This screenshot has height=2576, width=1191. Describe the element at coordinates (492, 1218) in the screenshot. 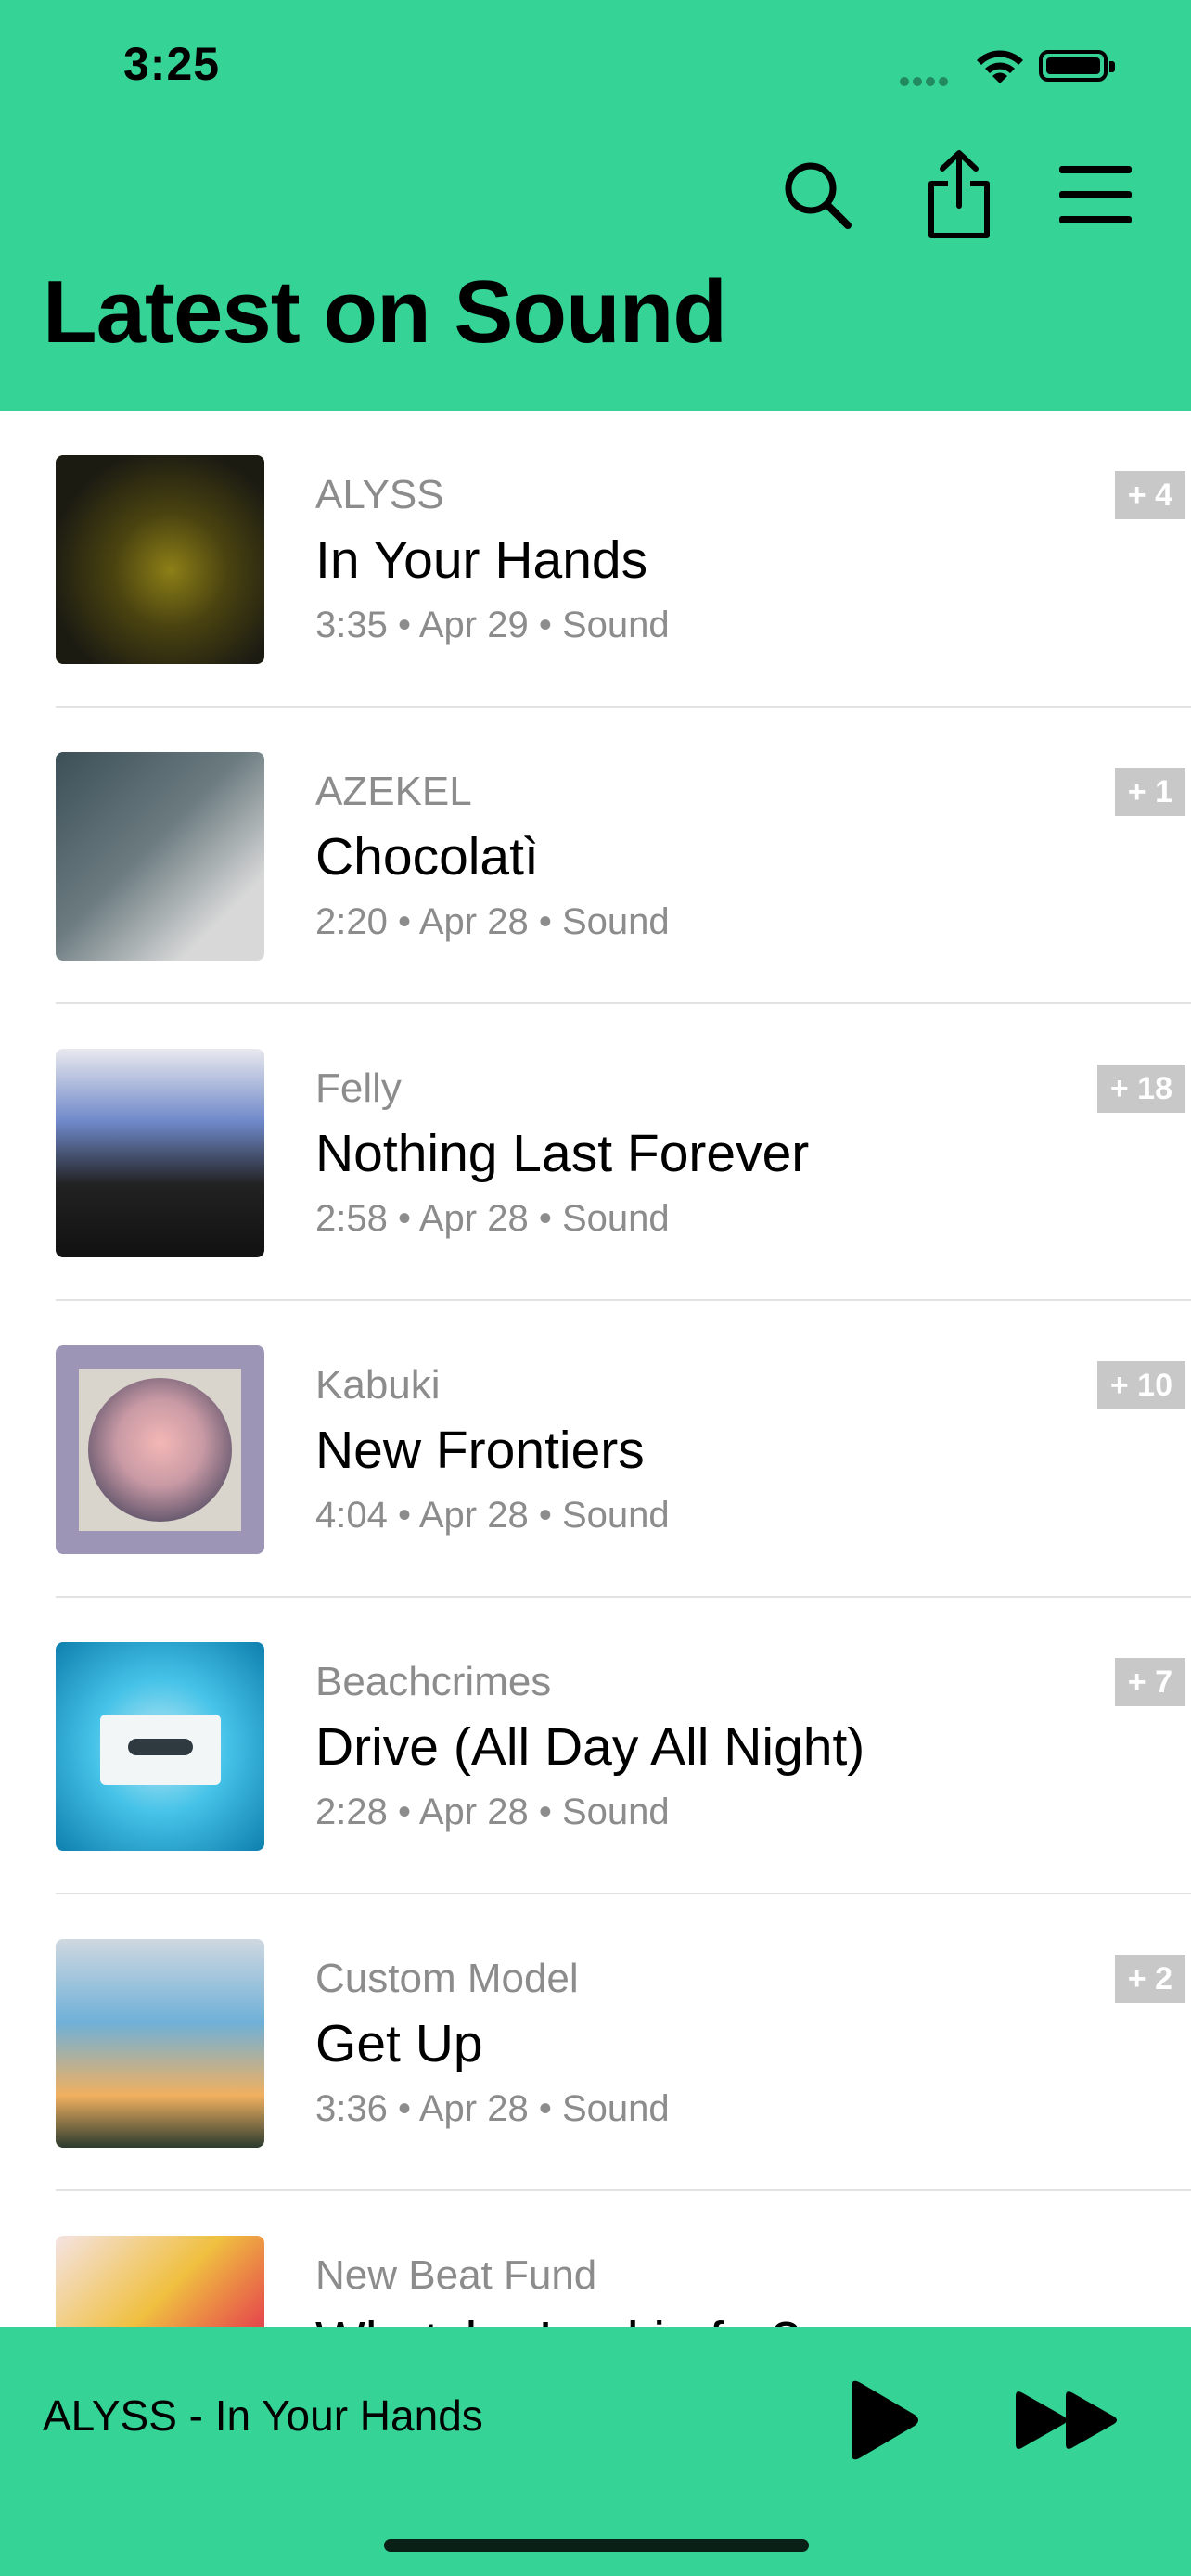

I see `track-meta: 2:58 • Apr 28 • Sound` at that location.